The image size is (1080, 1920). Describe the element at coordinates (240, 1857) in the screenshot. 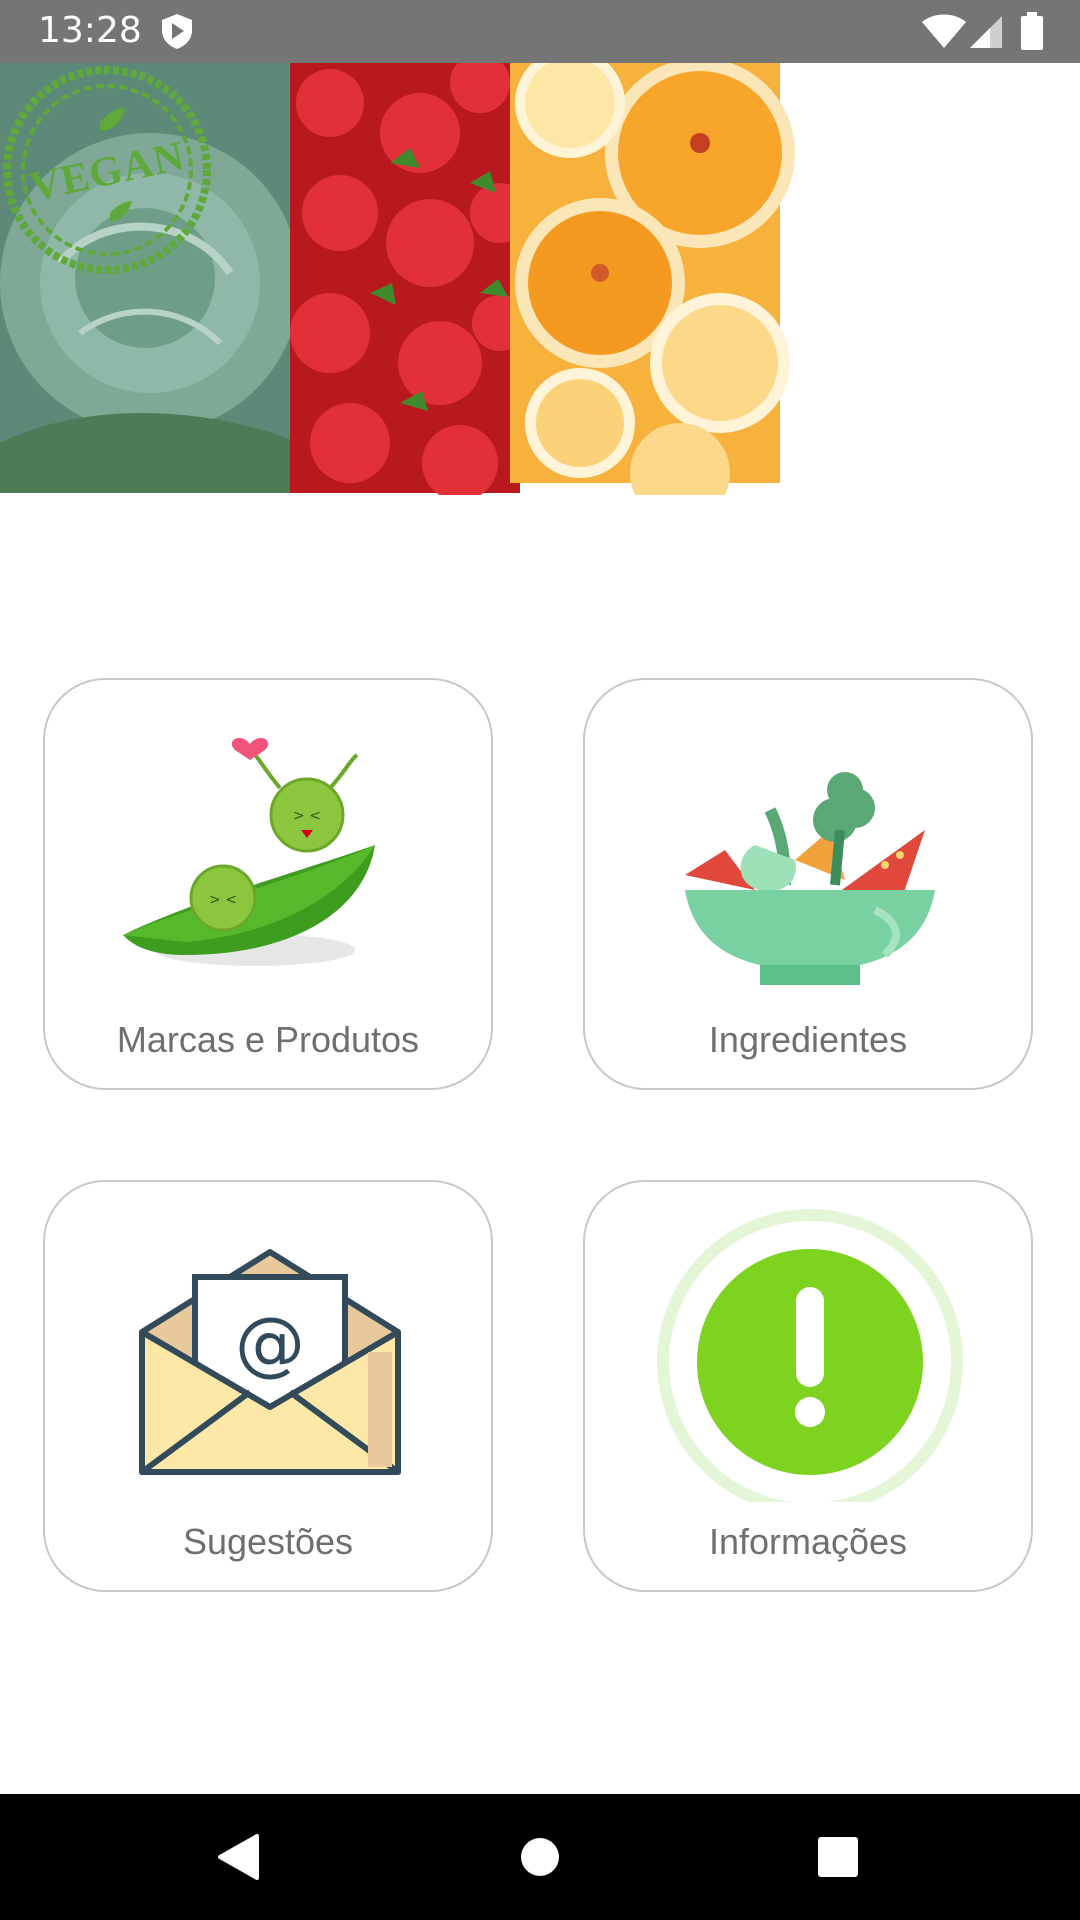

I see `back-icon` at that location.